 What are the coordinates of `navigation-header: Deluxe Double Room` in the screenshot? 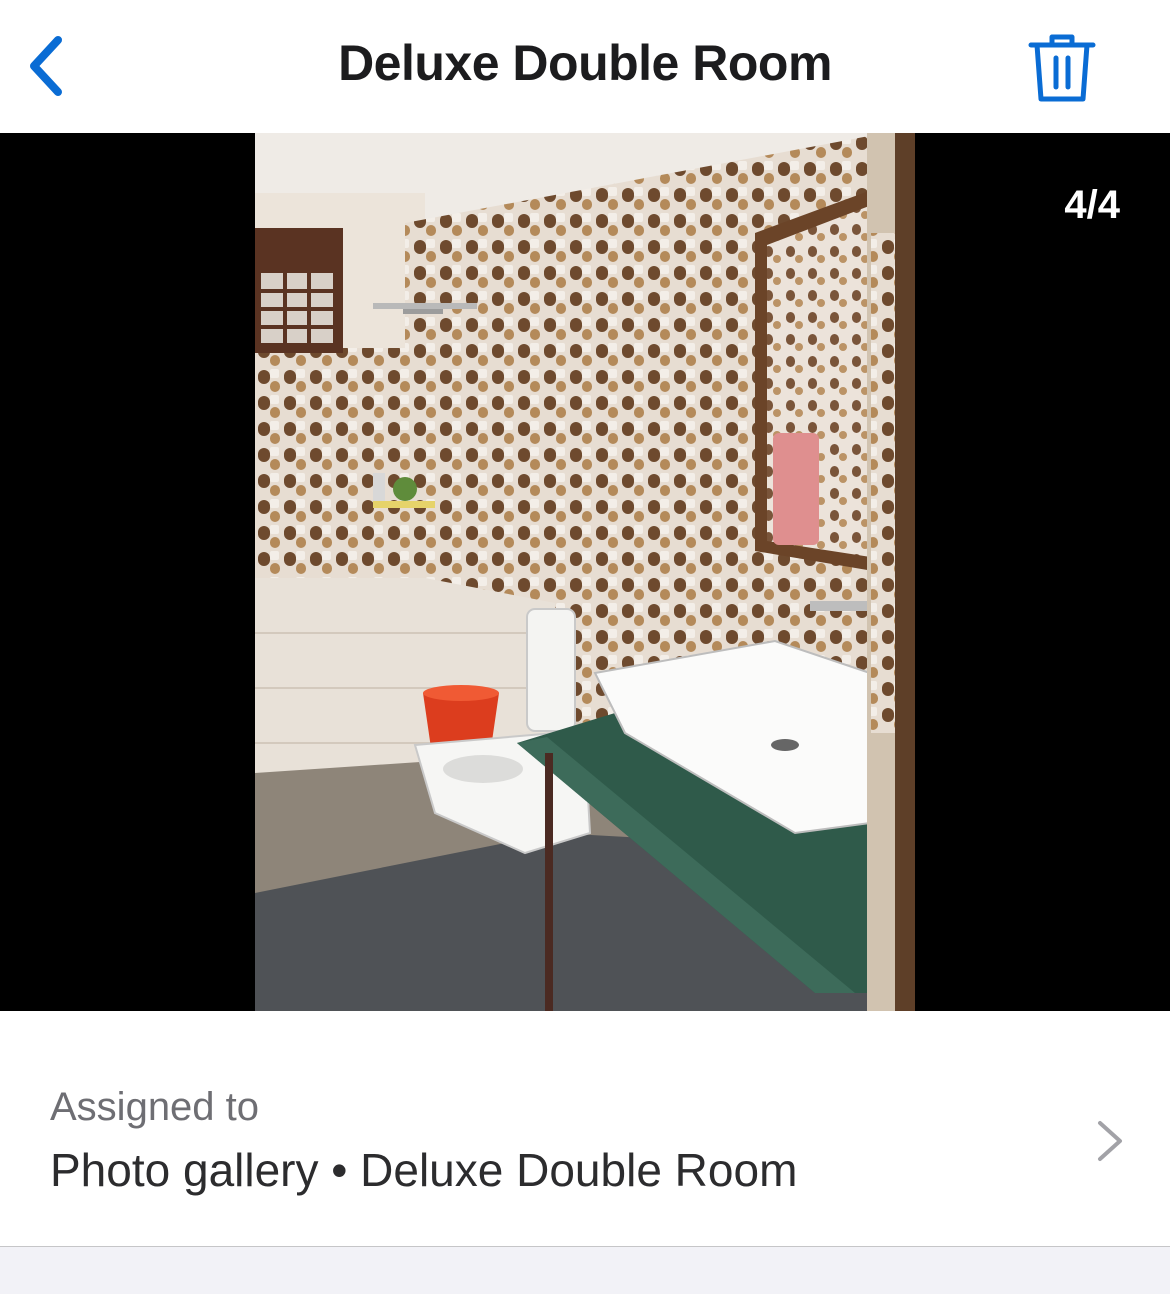 It's located at (585, 66).